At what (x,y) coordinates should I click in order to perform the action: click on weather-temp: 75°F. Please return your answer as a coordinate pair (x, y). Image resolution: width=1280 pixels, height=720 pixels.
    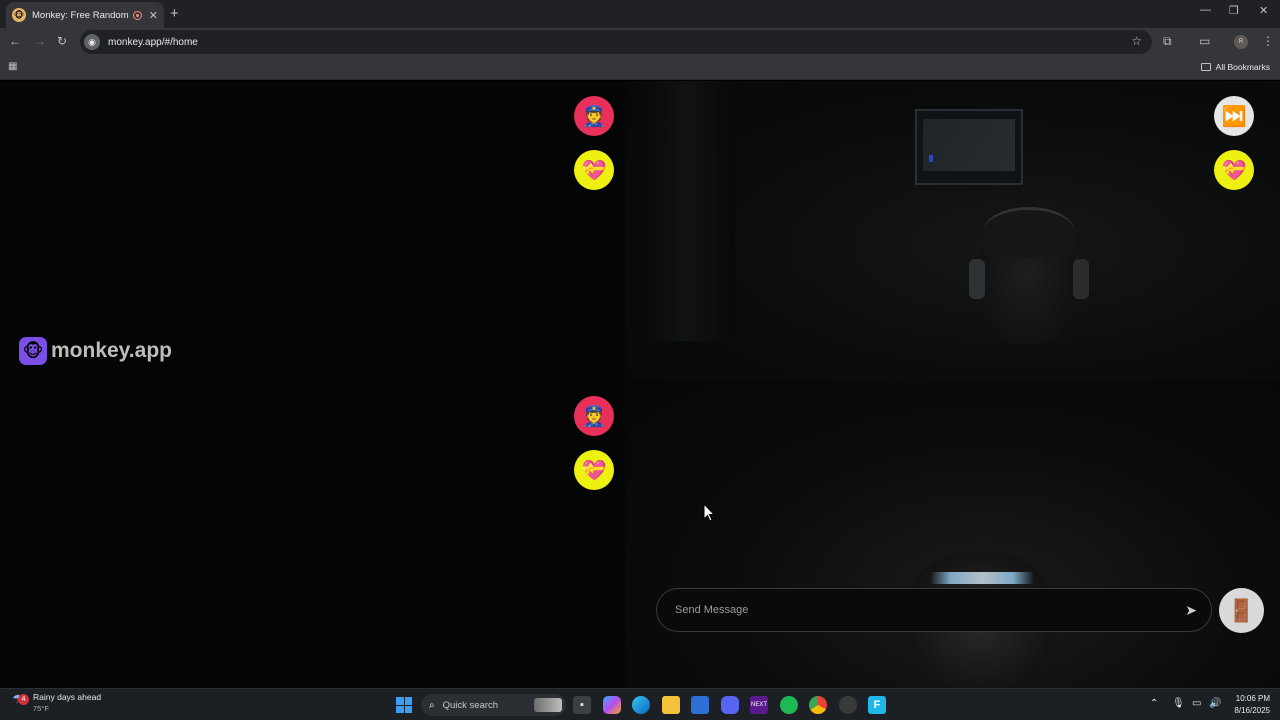
    Looking at the image, I should click on (41, 708).